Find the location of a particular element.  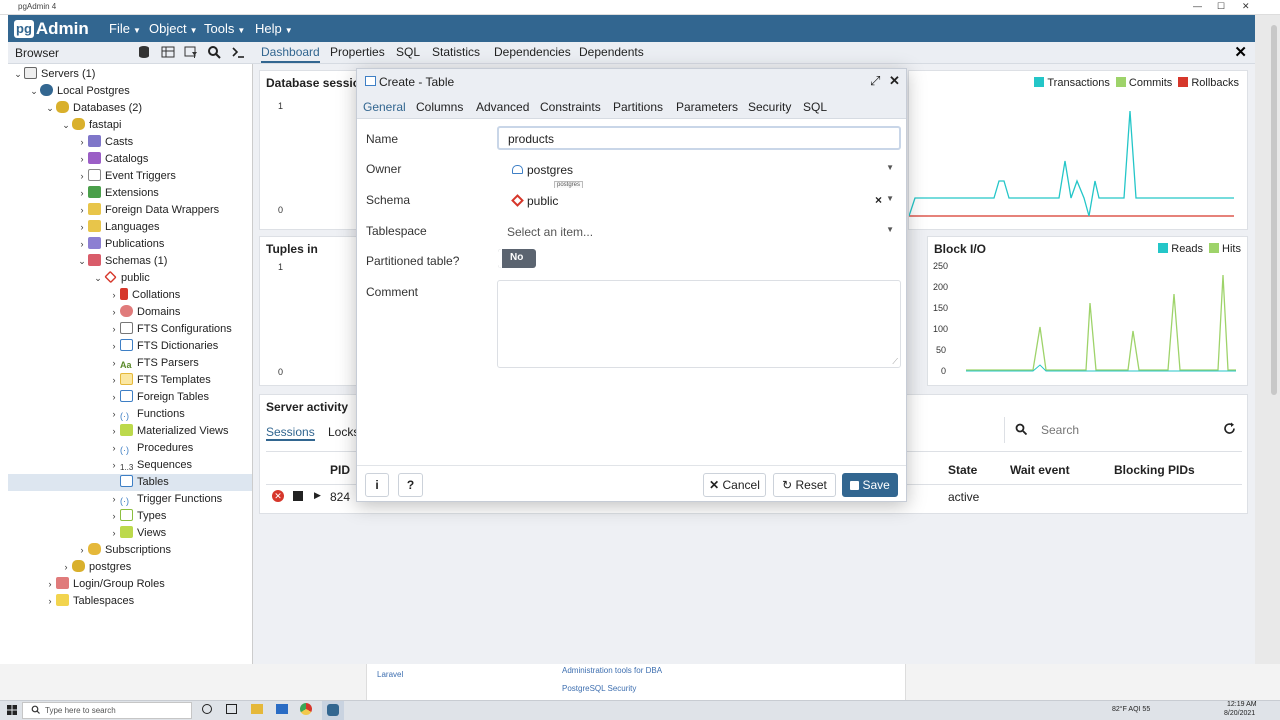

close-dialog-icon: ✕ is located at coordinates (894, 81).